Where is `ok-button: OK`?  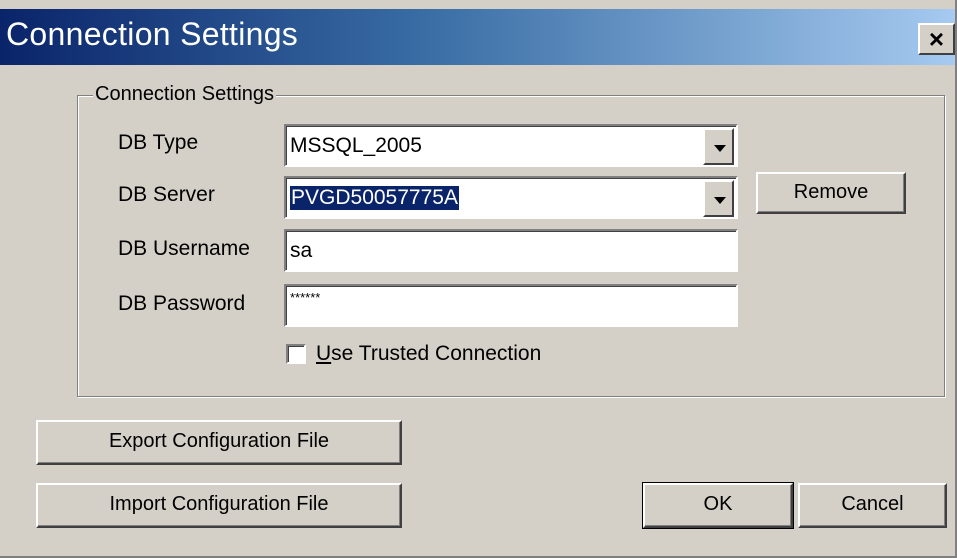 ok-button: OK is located at coordinates (718, 505).